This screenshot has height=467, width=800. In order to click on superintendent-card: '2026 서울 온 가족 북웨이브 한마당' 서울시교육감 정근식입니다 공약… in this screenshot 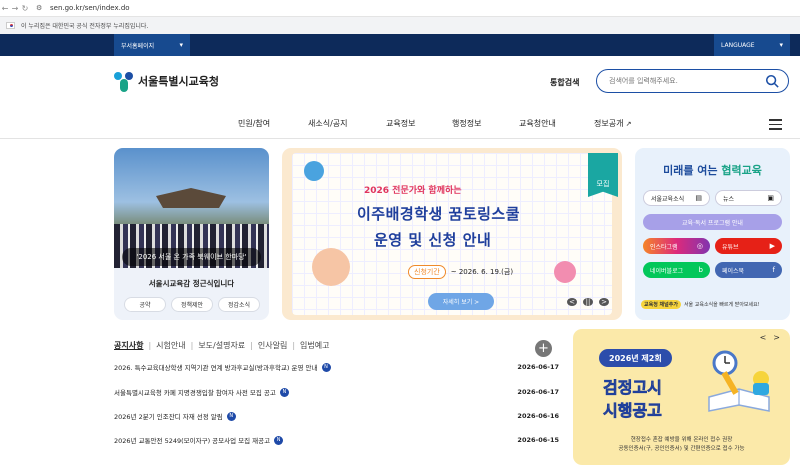, I will do `click(191, 234)`.